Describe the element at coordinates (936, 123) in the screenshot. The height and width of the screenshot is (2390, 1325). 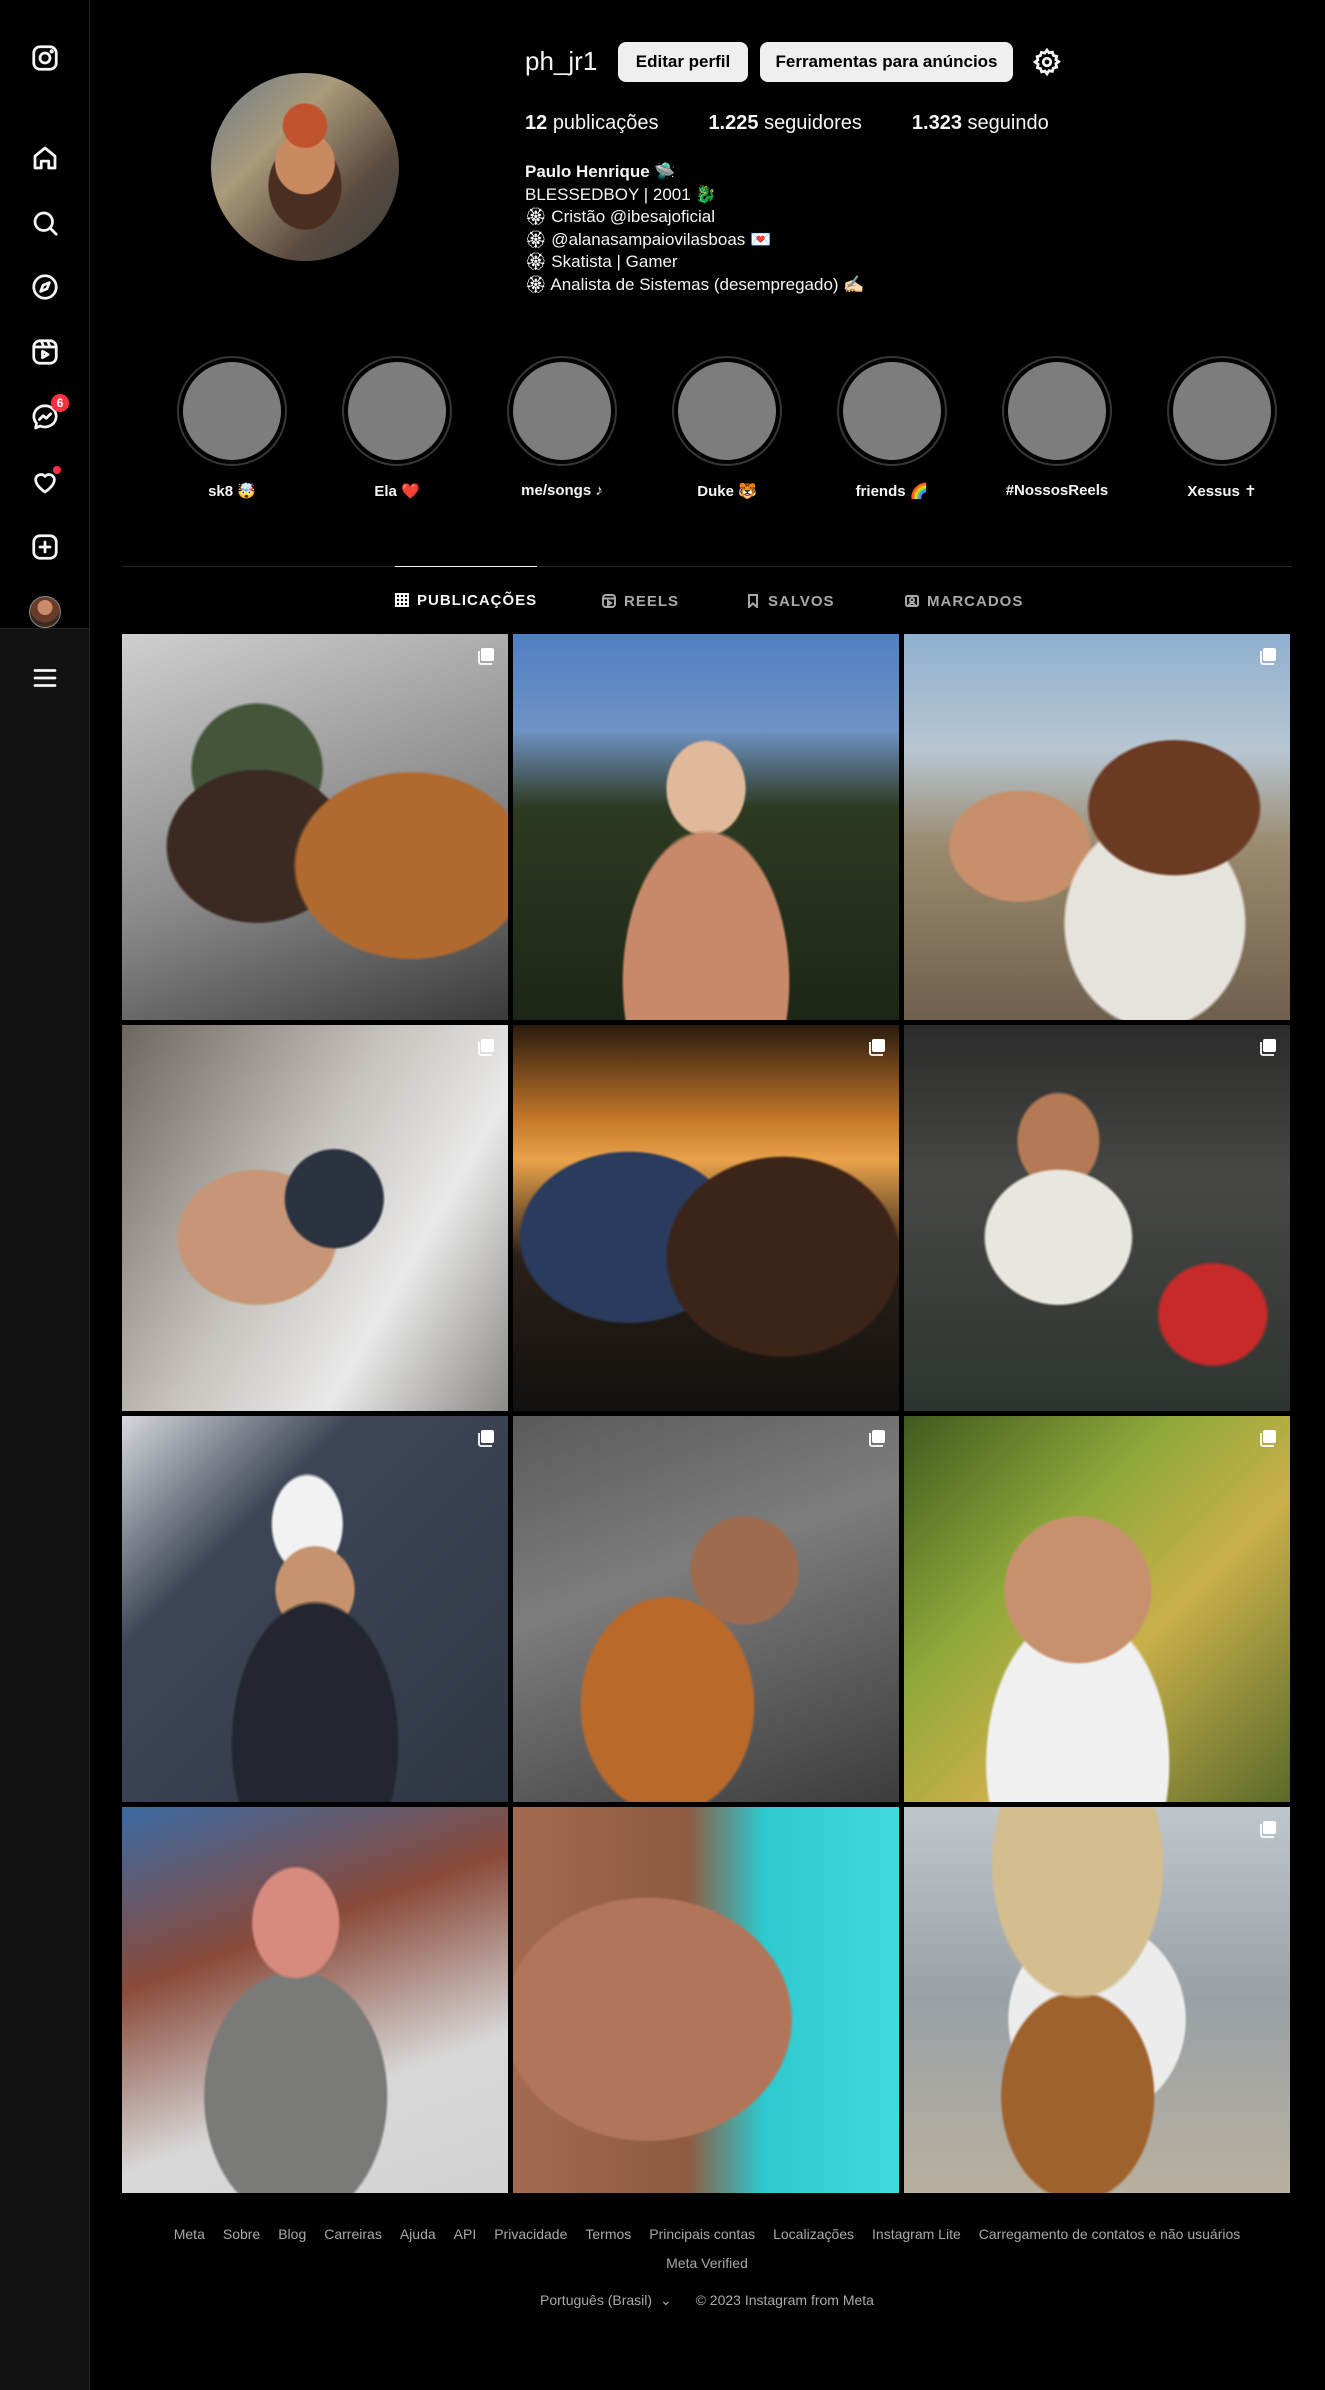
I see `following-count: 1.323` at that location.